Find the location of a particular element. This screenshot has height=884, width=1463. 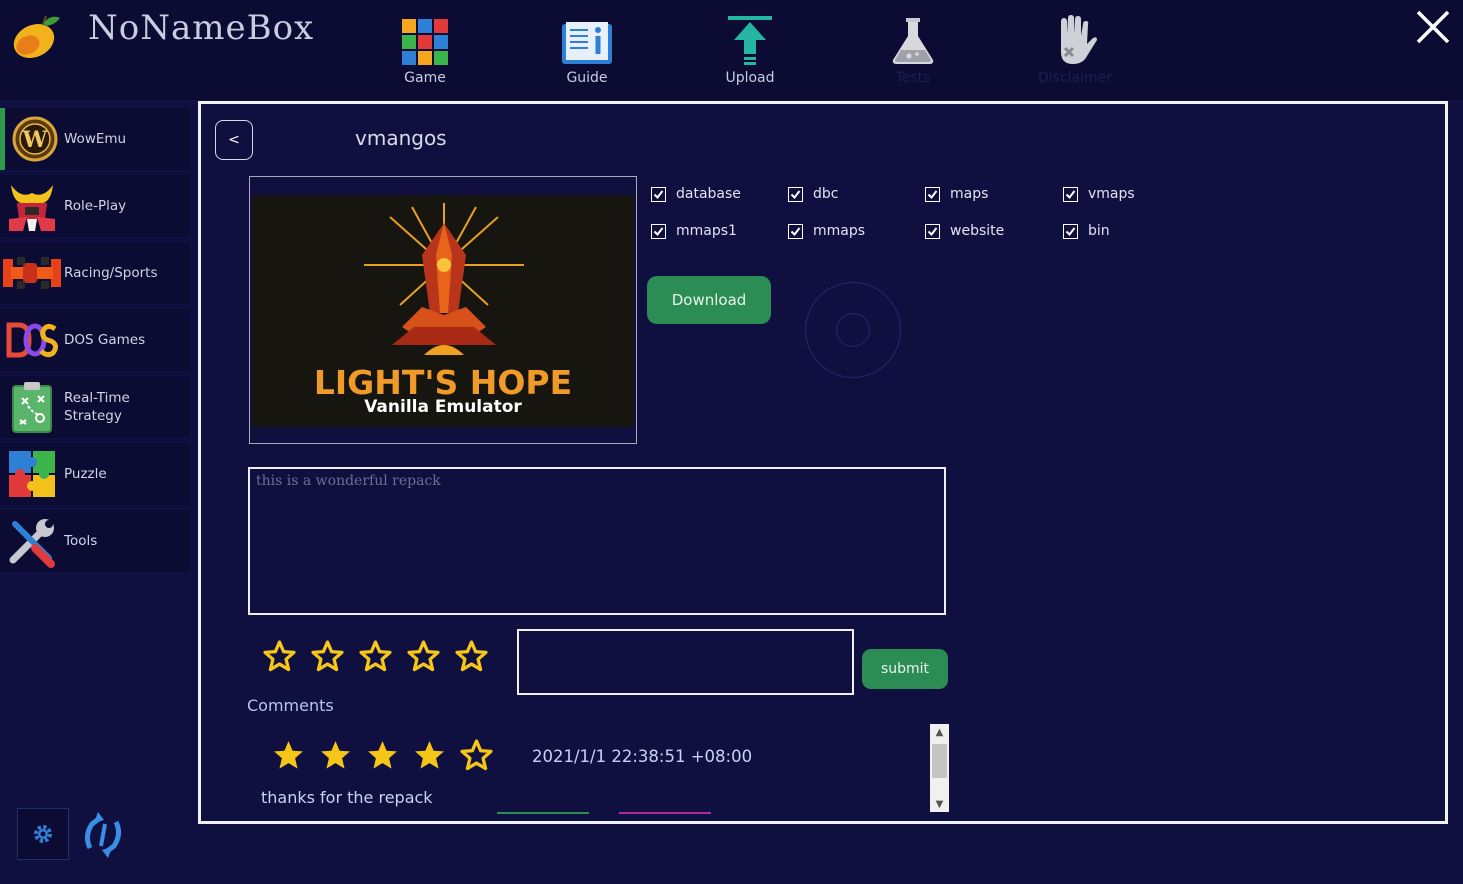

checkbox-label: maps is located at coordinates (969, 194).